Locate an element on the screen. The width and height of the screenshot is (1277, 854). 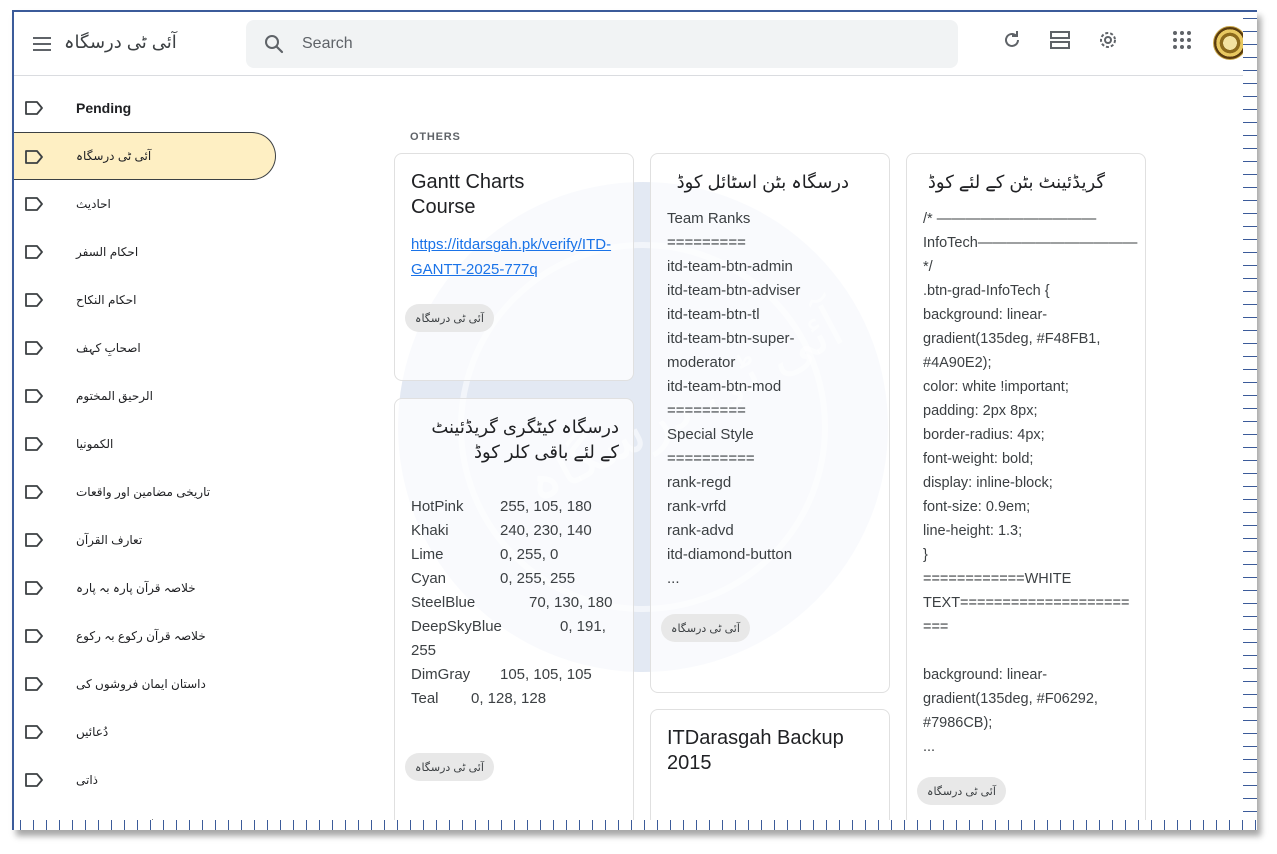
note-line: === is located at coordinates (936, 627).